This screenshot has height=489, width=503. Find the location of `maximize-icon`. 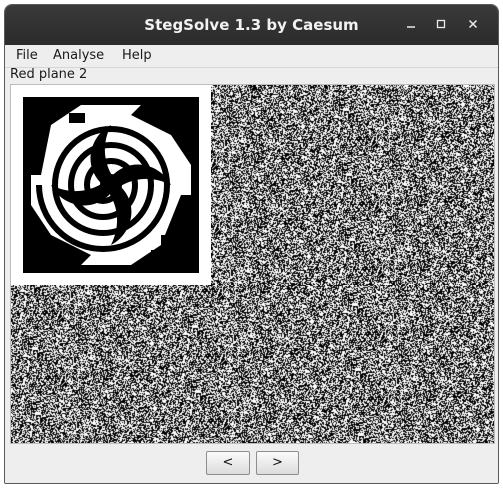

maximize-icon is located at coordinates (441, 25).